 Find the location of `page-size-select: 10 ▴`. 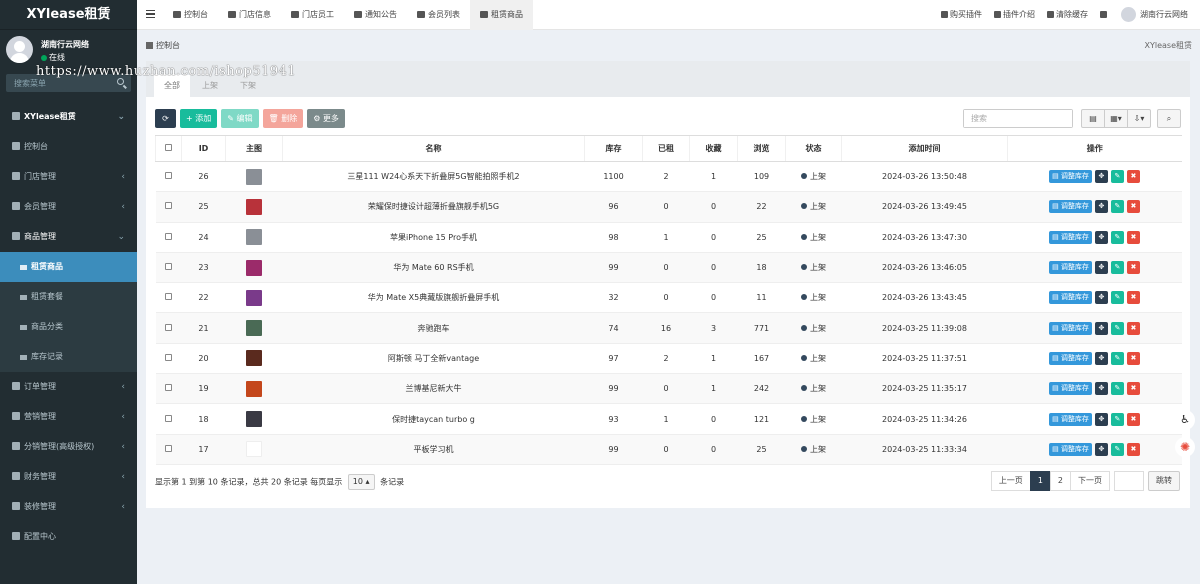

page-size-select: 10 ▴ is located at coordinates (361, 482).